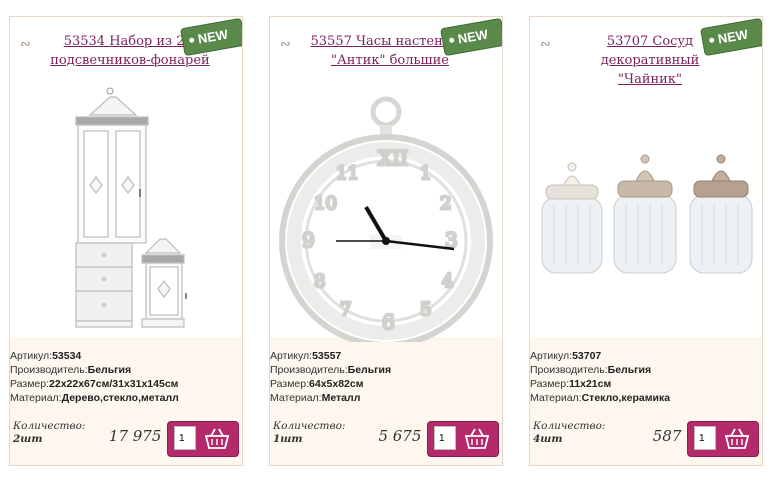 The width and height of the screenshot is (780, 480). What do you see at coordinates (308, 240) in the screenshot?
I see `svg-text: 9` at bounding box center [308, 240].